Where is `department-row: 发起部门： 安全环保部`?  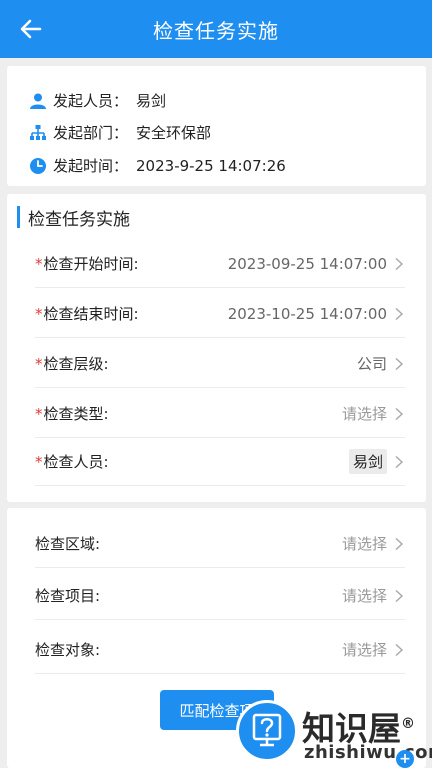
department-row: 发起部门： 安全环保部 is located at coordinates (120, 132).